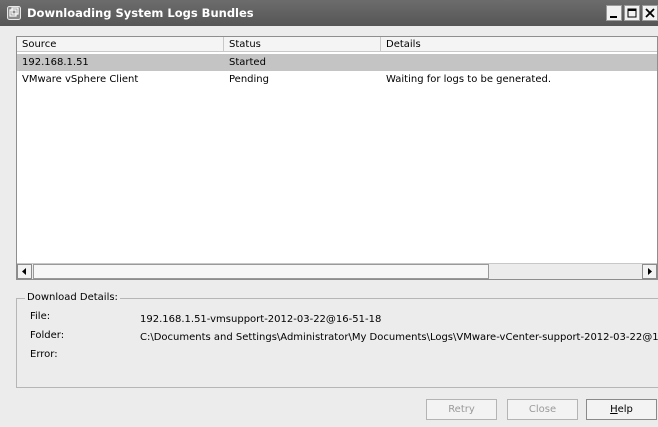 This screenshot has width=658, height=427. Describe the element at coordinates (44, 354) in the screenshot. I see `error-label: Error:` at that location.